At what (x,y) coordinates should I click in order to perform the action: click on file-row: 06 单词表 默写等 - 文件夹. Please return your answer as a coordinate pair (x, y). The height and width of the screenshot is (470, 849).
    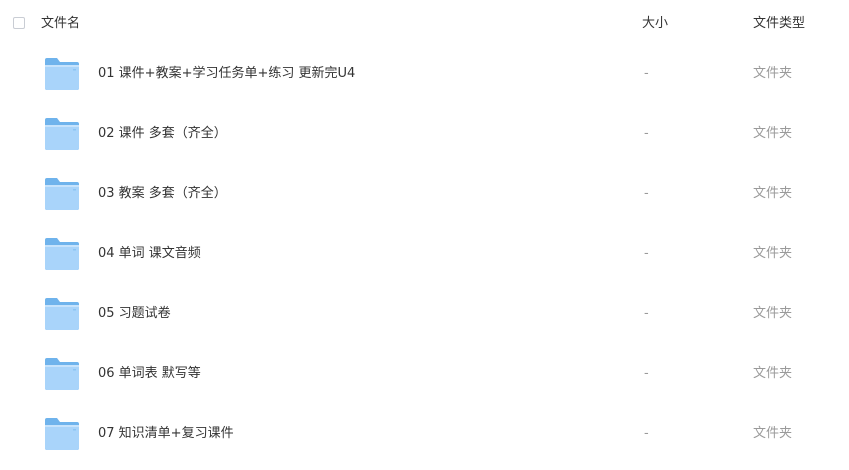
    Looking at the image, I should click on (424, 374).